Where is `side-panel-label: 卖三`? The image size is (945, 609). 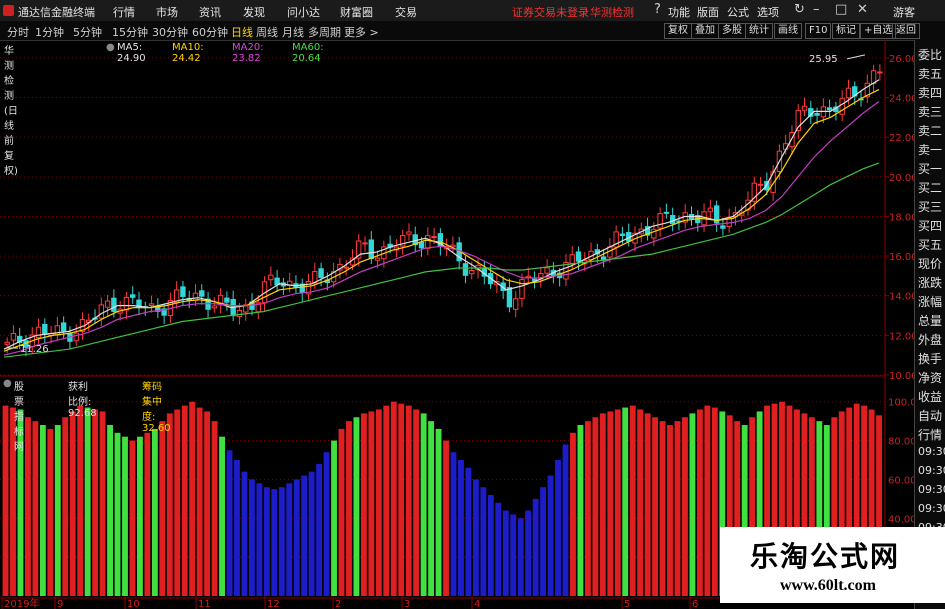 side-panel-label: 卖三 is located at coordinates (930, 112).